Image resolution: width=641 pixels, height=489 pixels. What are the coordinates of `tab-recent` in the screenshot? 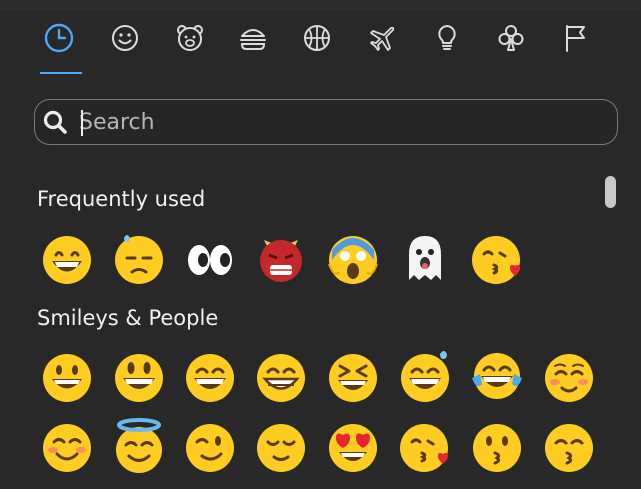 It's located at (59, 38).